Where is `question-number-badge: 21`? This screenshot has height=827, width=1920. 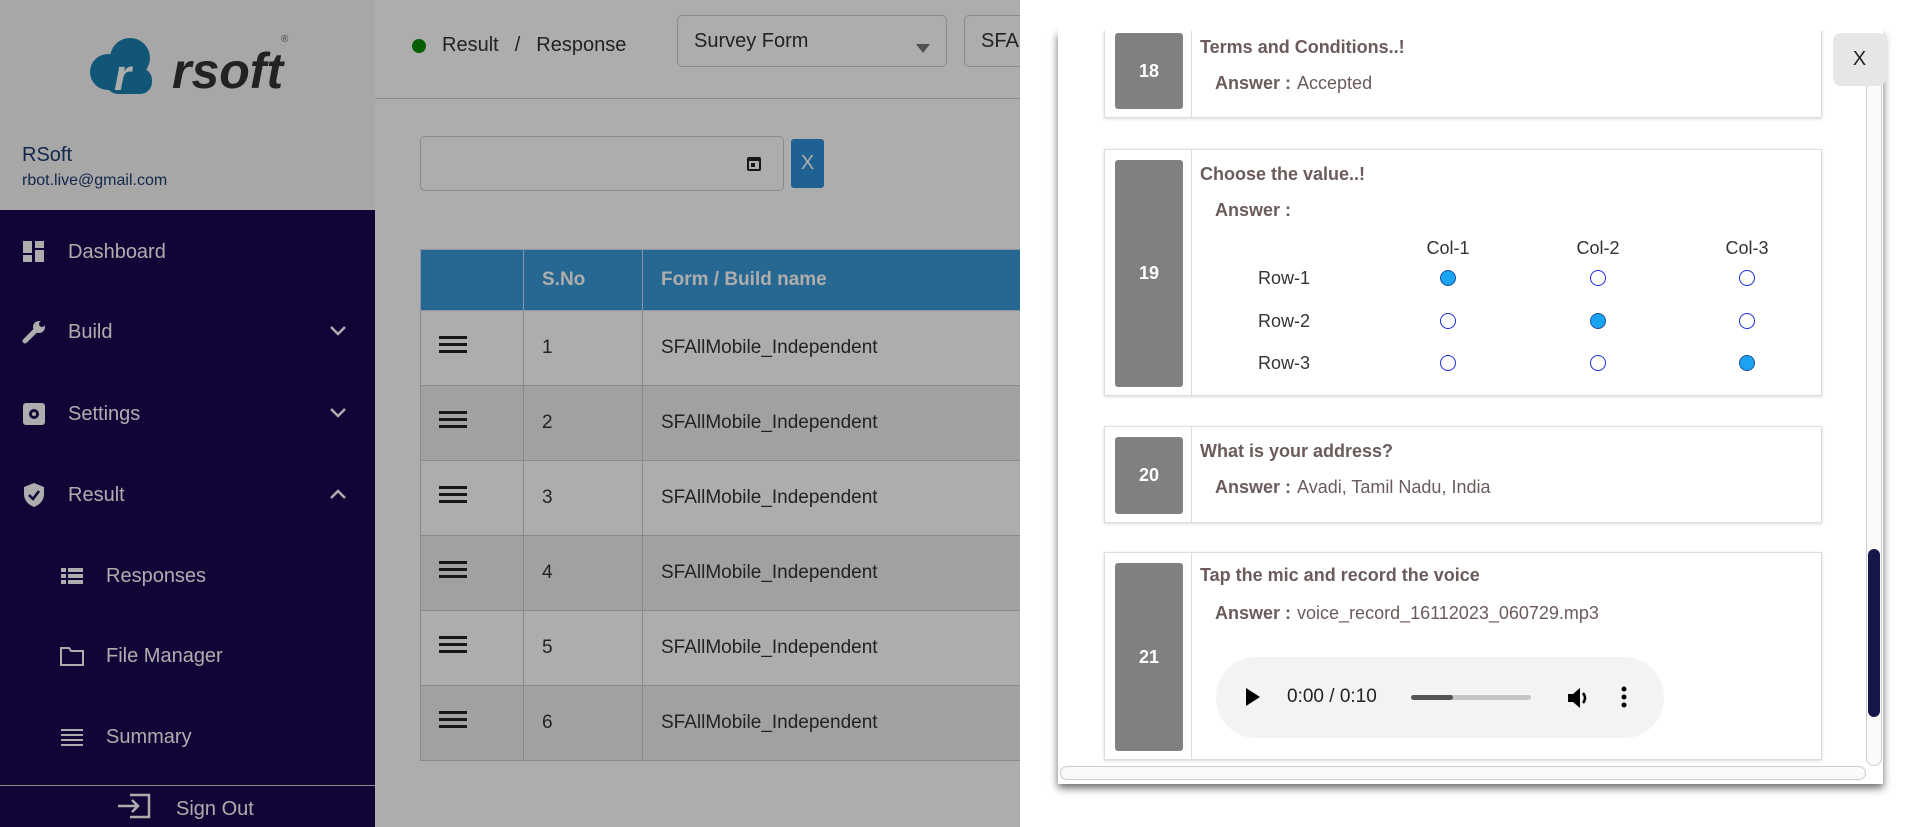 question-number-badge: 21 is located at coordinates (1149, 657).